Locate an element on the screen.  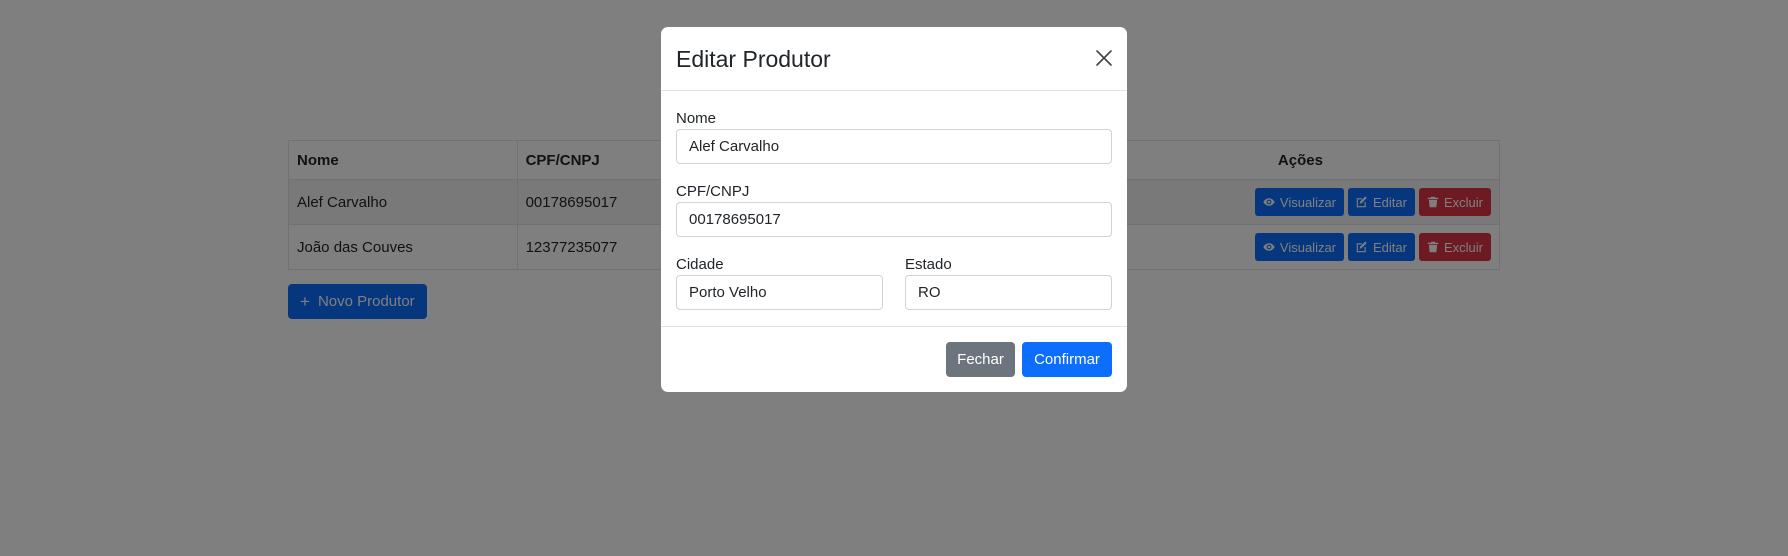
cpf-cnpj-label: CPF/CNPJ is located at coordinates (713, 191).